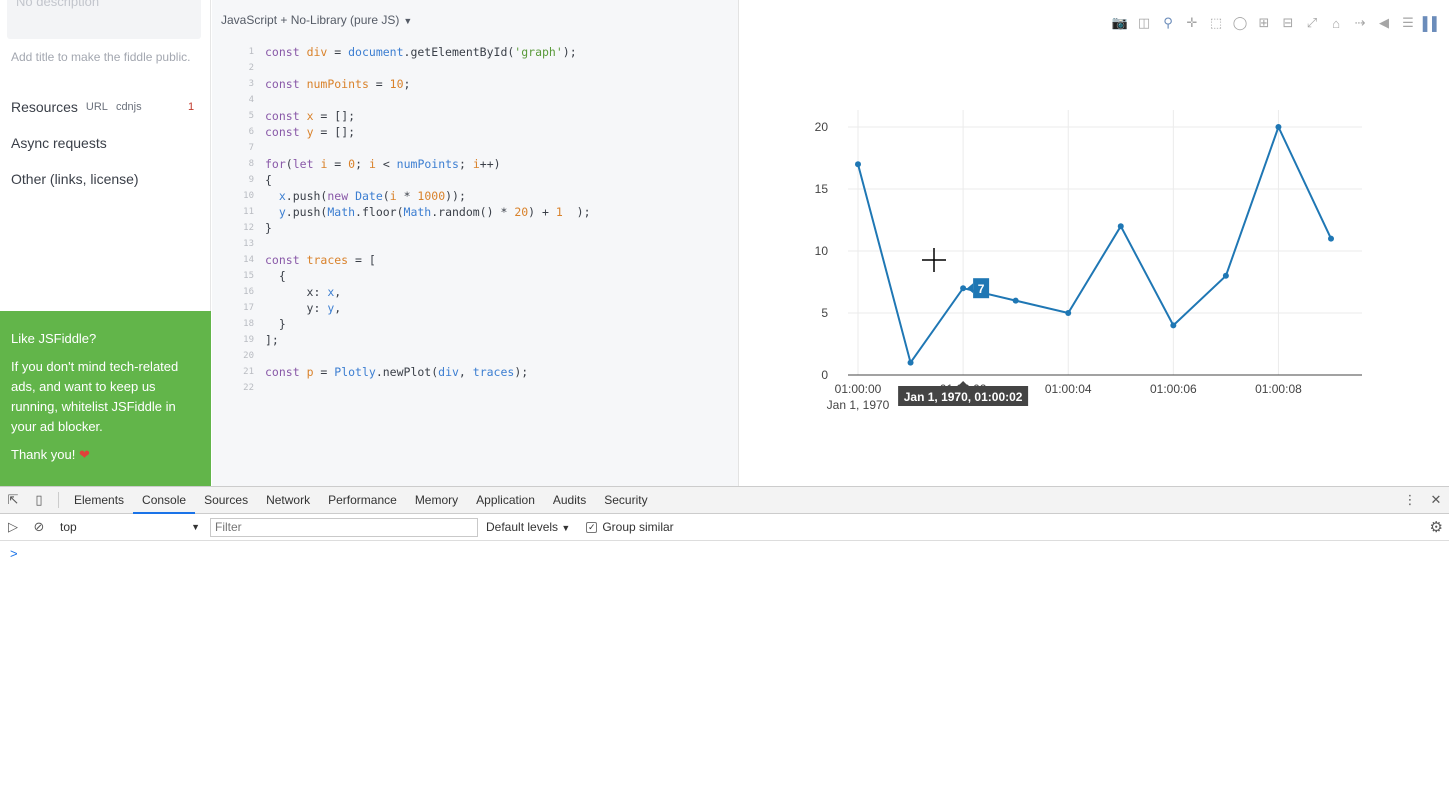  What do you see at coordinates (251, 116) in the screenshot?
I see `line-number: 5` at bounding box center [251, 116].